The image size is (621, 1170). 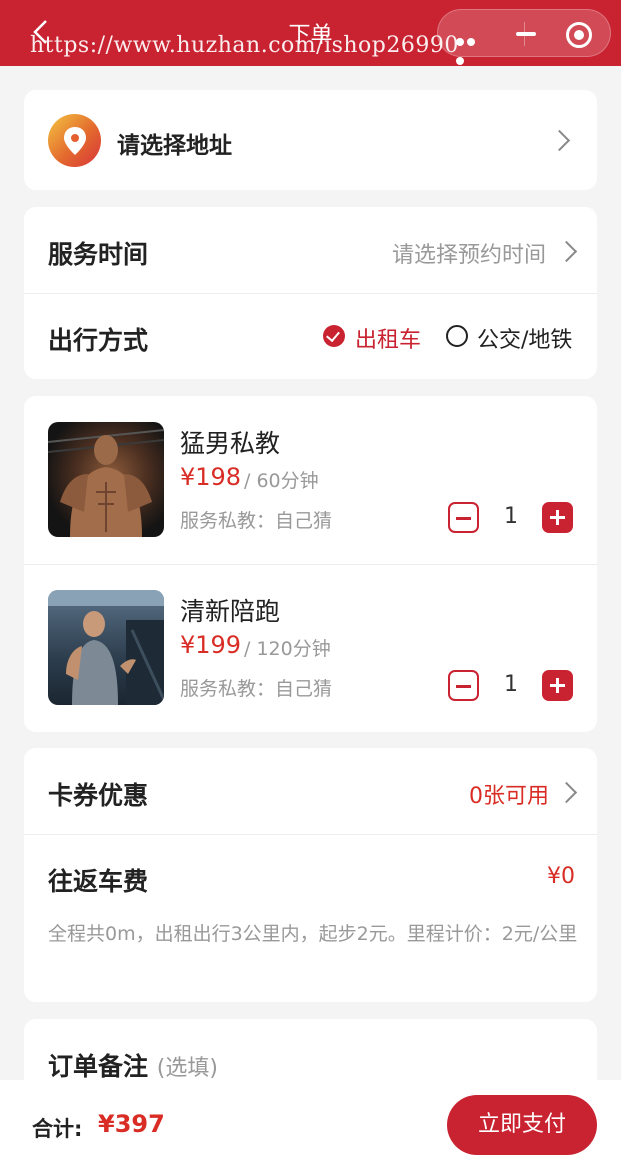 I want to click on minimize-icon, so click(x=526, y=34).